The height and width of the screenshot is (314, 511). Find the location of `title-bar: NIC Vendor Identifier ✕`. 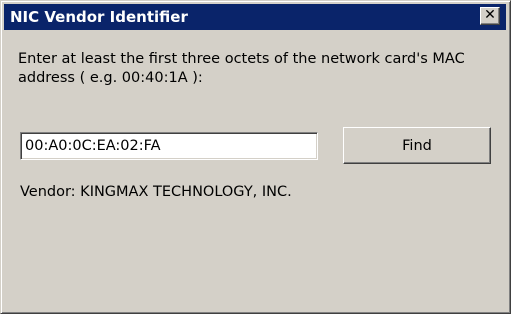

title-bar: NIC Vendor Identifier ✕ is located at coordinates (255, 17).